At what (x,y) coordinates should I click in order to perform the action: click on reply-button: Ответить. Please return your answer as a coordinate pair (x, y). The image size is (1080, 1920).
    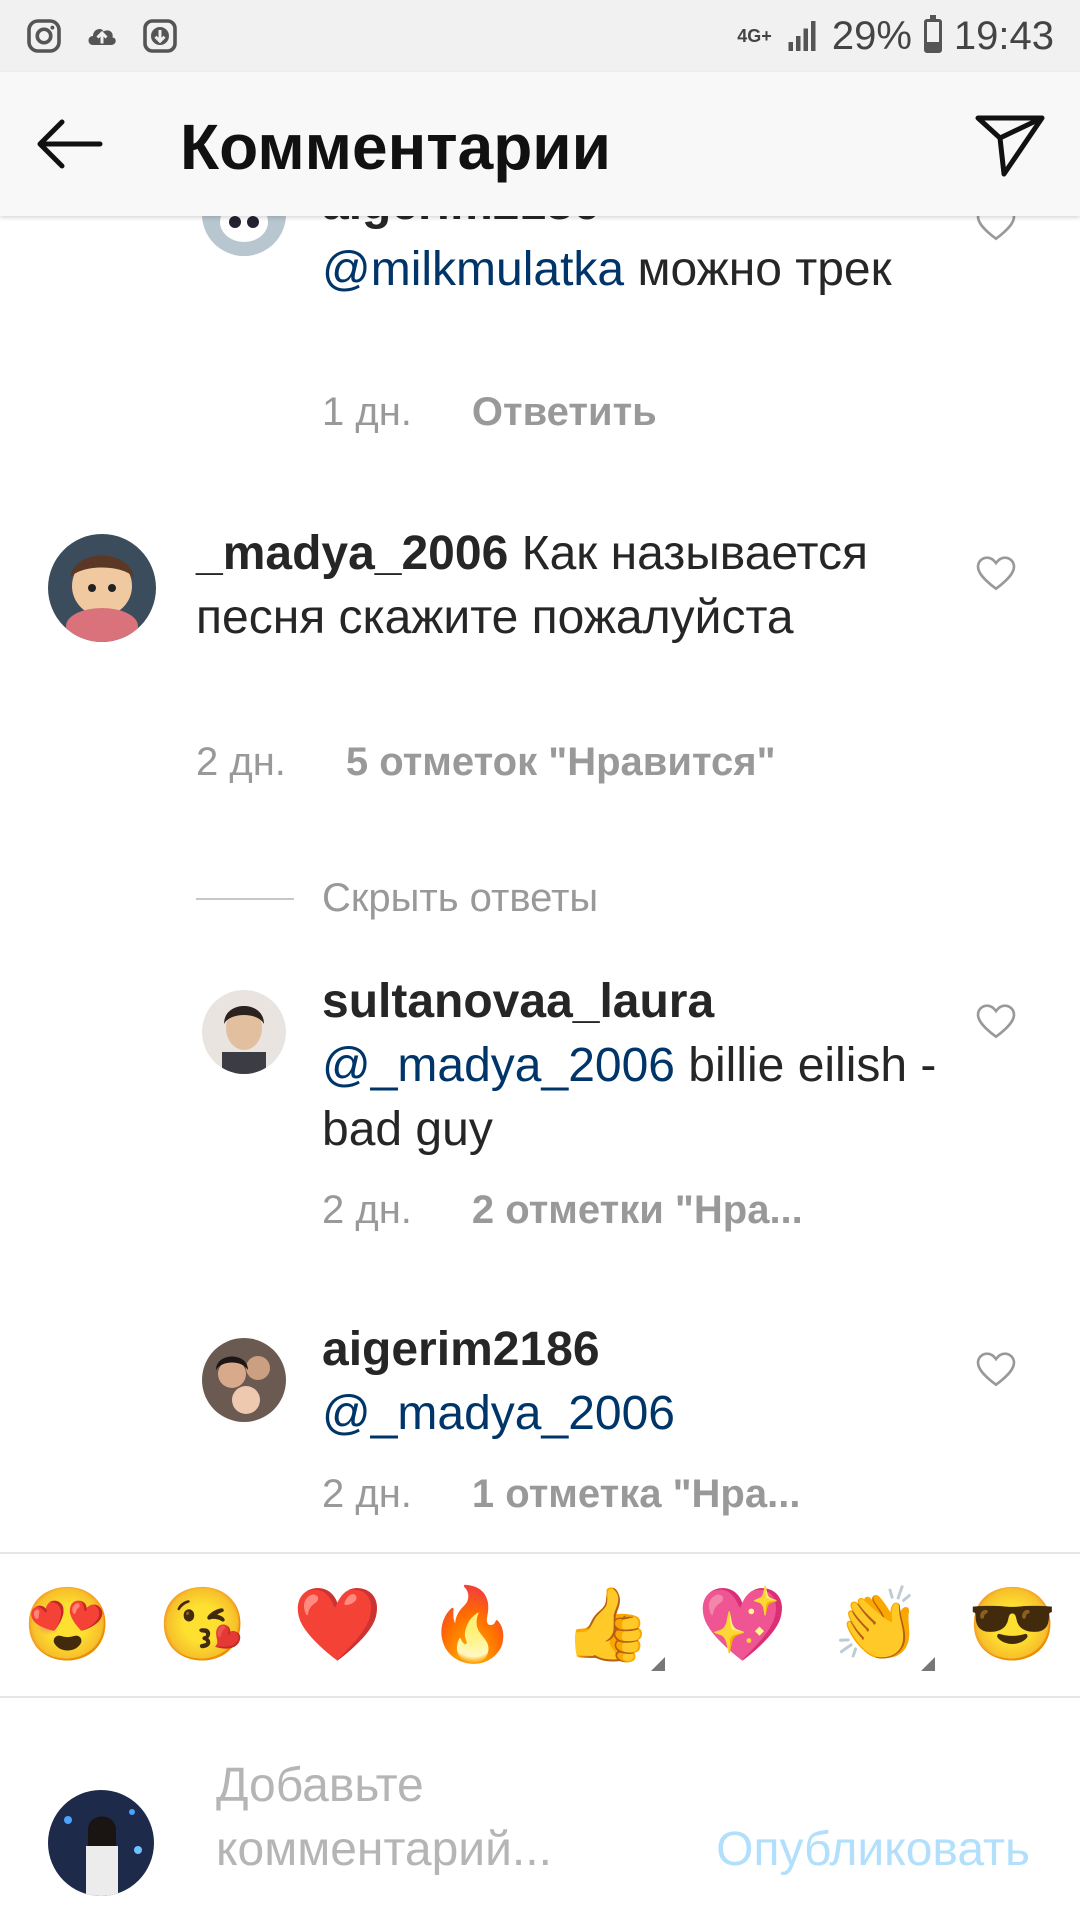
    Looking at the image, I should click on (564, 412).